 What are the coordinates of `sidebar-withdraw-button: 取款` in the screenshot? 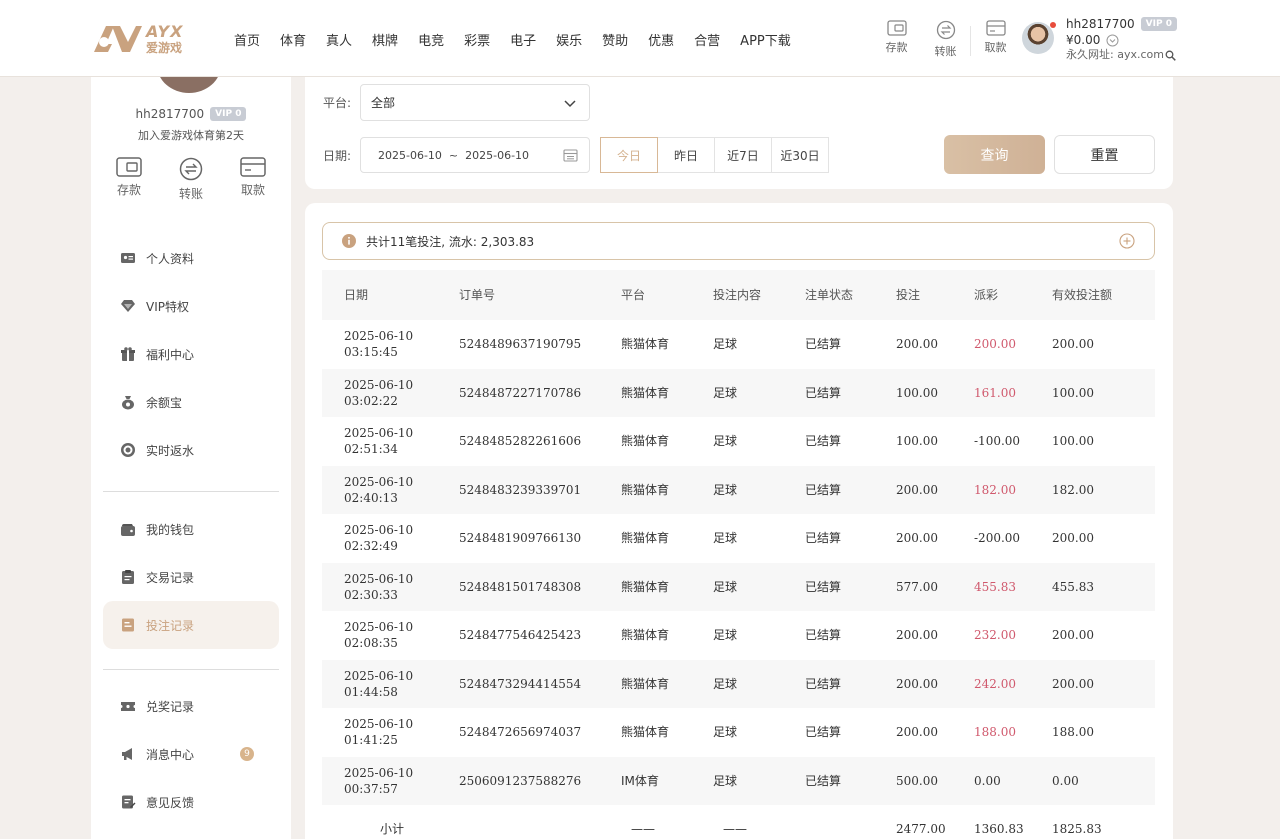 It's located at (253, 179).